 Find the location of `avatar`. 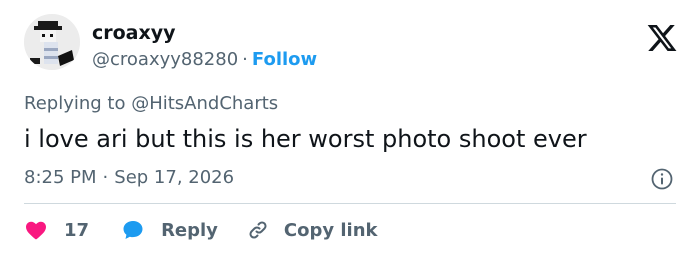

avatar is located at coordinates (52, 42).